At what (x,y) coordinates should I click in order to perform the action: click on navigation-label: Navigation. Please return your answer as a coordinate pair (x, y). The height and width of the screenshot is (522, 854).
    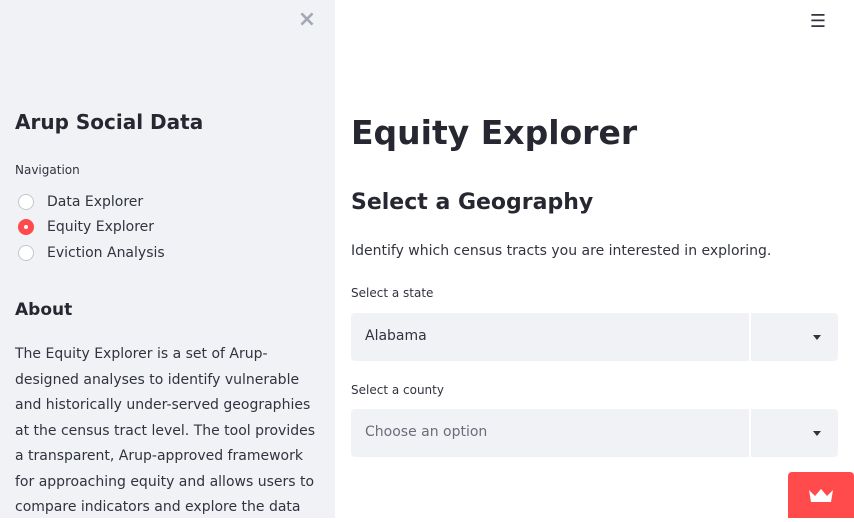
    Looking at the image, I should click on (47, 170).